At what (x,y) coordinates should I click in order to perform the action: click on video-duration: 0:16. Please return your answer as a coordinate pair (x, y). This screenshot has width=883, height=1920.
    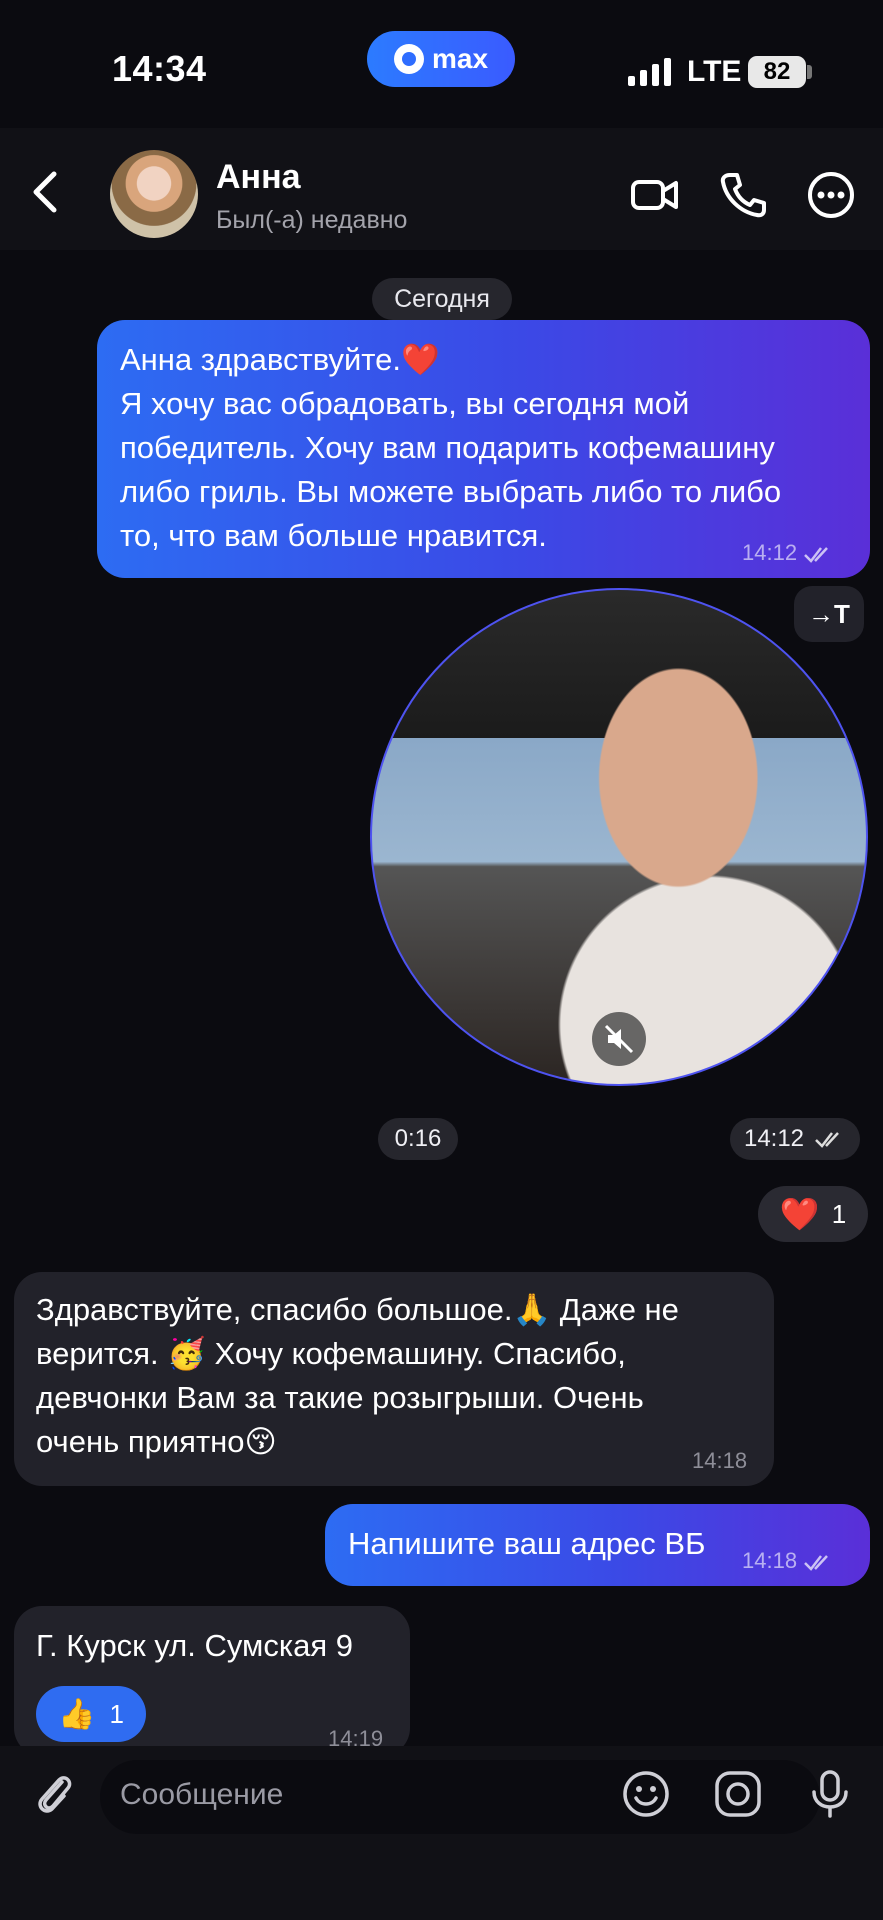
    Looking at the image, I should click on (418, 1139).